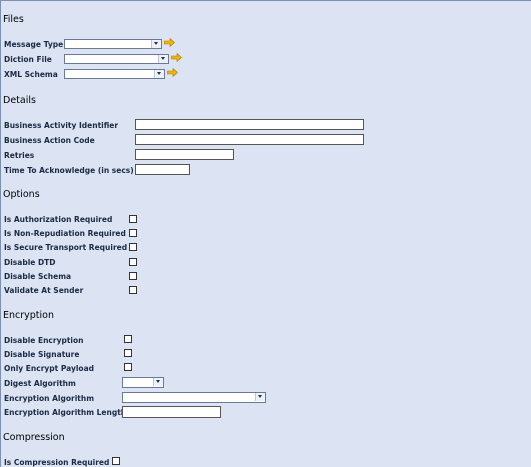 The image size is (531, 467). Describe the element at coordinates (49, 368) in the screenshot. I see `only-encrypt-payload-label: Only Encrypt Payload` at that location.